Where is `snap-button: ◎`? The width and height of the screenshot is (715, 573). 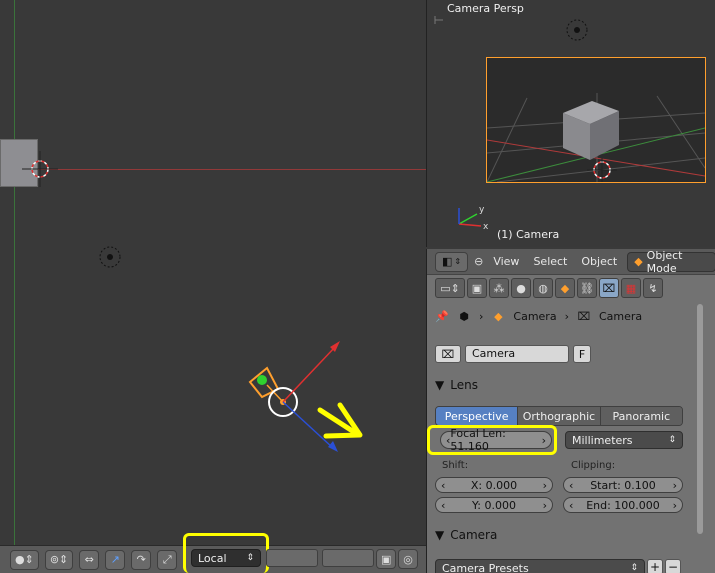
snap-button: ◎ is located at coordinates (408, 559).